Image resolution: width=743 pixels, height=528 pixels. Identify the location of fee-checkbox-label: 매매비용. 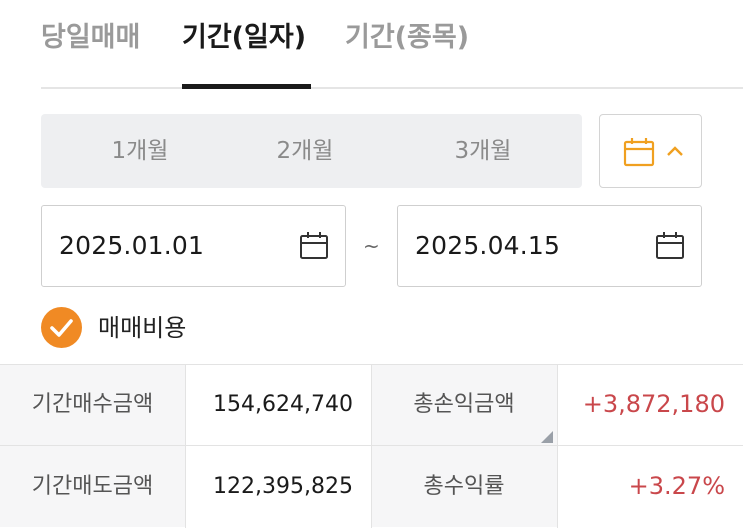
(142, 328).